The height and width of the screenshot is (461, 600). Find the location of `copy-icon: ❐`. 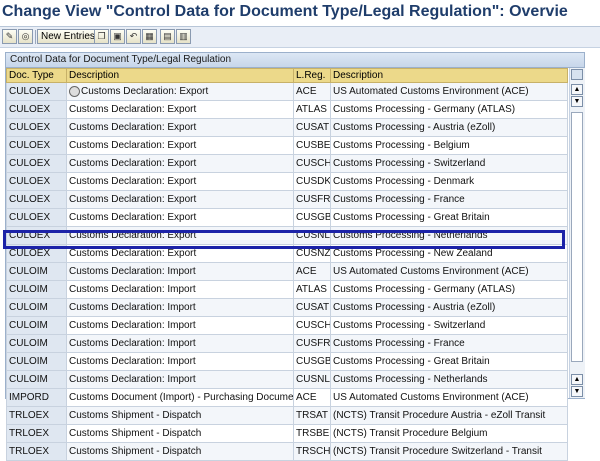

copy-icon: ❐ is located at coordinates (101, 36).